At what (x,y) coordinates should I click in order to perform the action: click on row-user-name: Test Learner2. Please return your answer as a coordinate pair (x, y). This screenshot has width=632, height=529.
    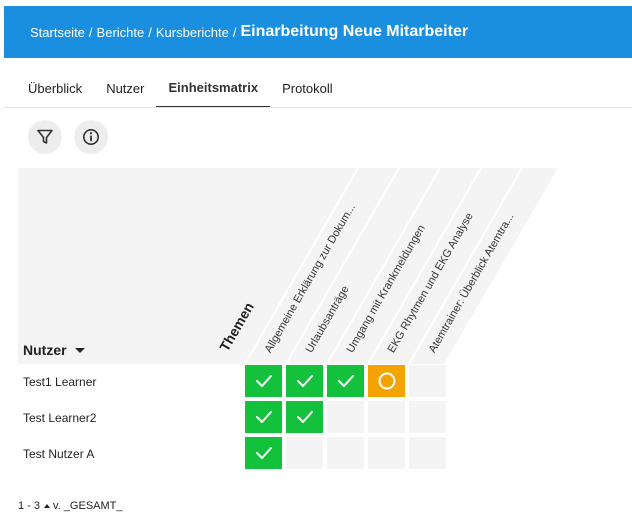
    Looking at the image, I should click on (59, 418).